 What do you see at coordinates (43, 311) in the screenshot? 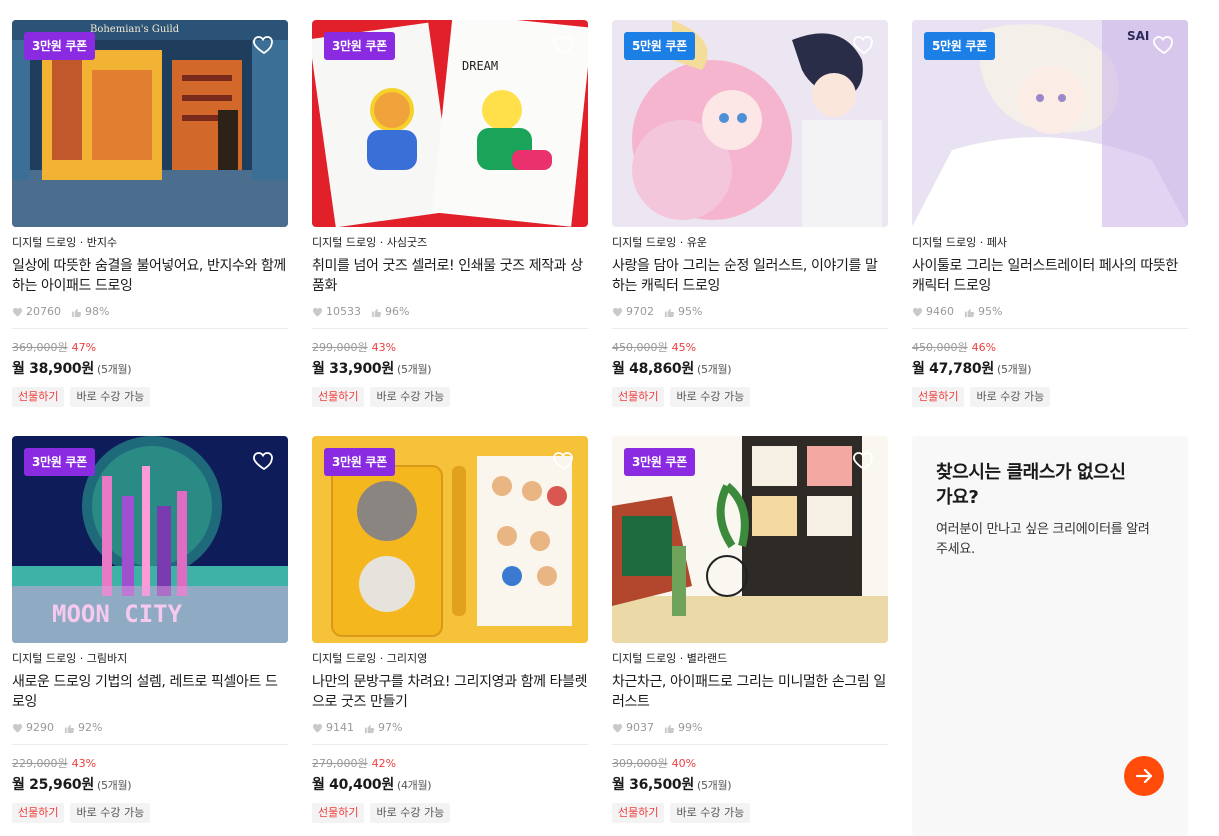
I see `like-count: 20760` at bounding box center [43, 311].